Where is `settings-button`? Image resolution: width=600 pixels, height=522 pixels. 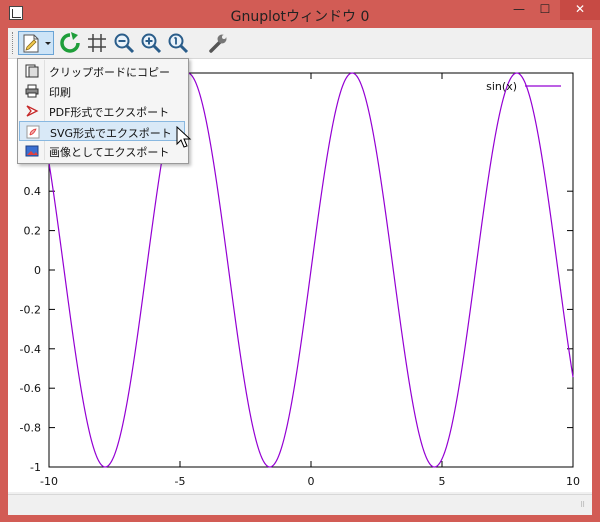
settings-button is located at coordinates (218, 43).